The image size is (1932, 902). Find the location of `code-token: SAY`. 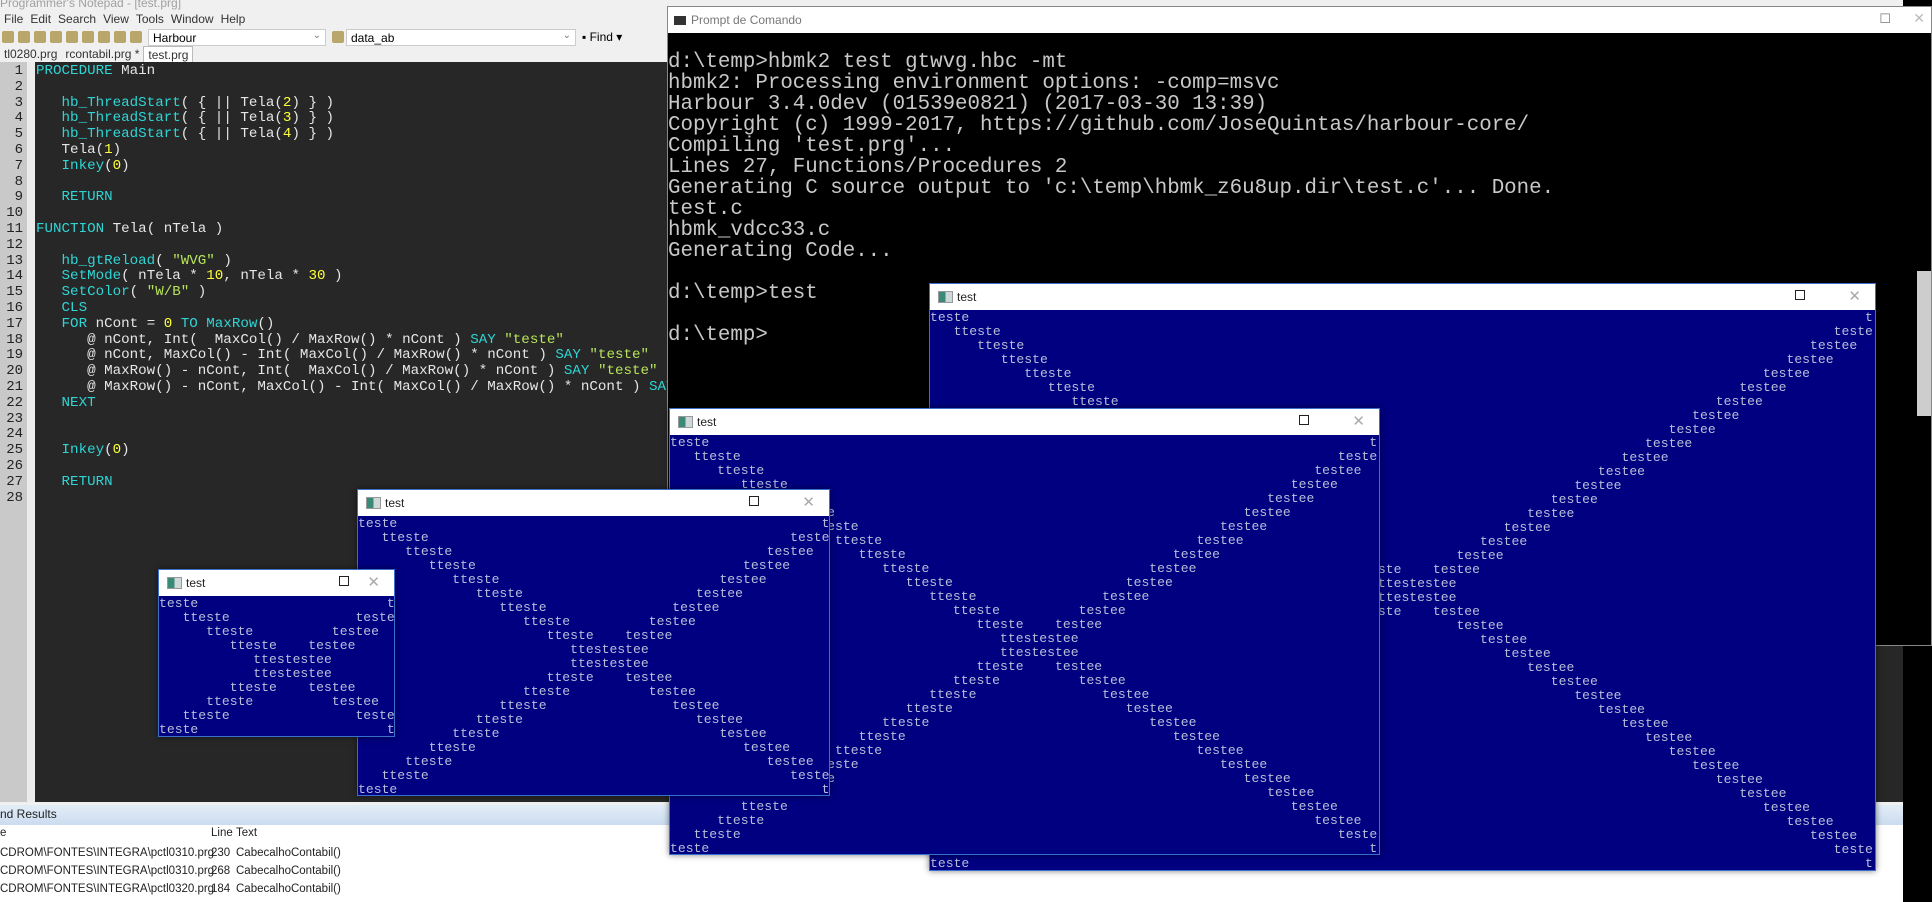

code-token: SAY is located at coordinates (576, 371).